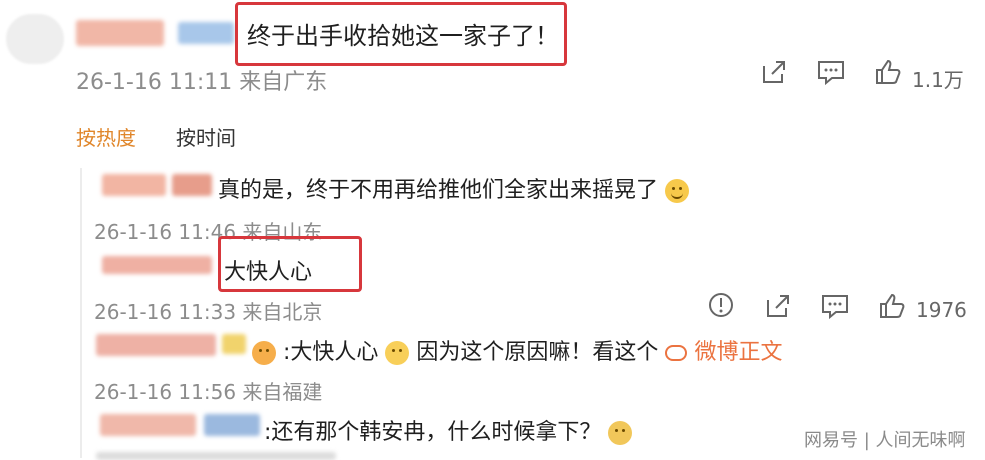 This screenshot has width=985, height=460. I want to click on comment-3-username-blurred, so click(156, 345).